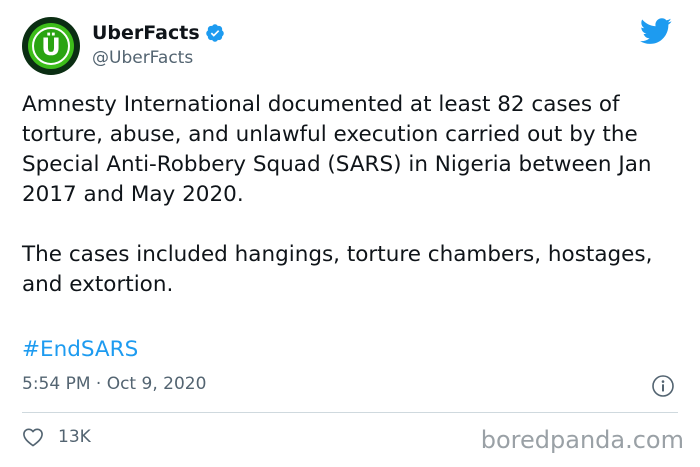  I want to click on like-count: 13K, so click(74, 437).